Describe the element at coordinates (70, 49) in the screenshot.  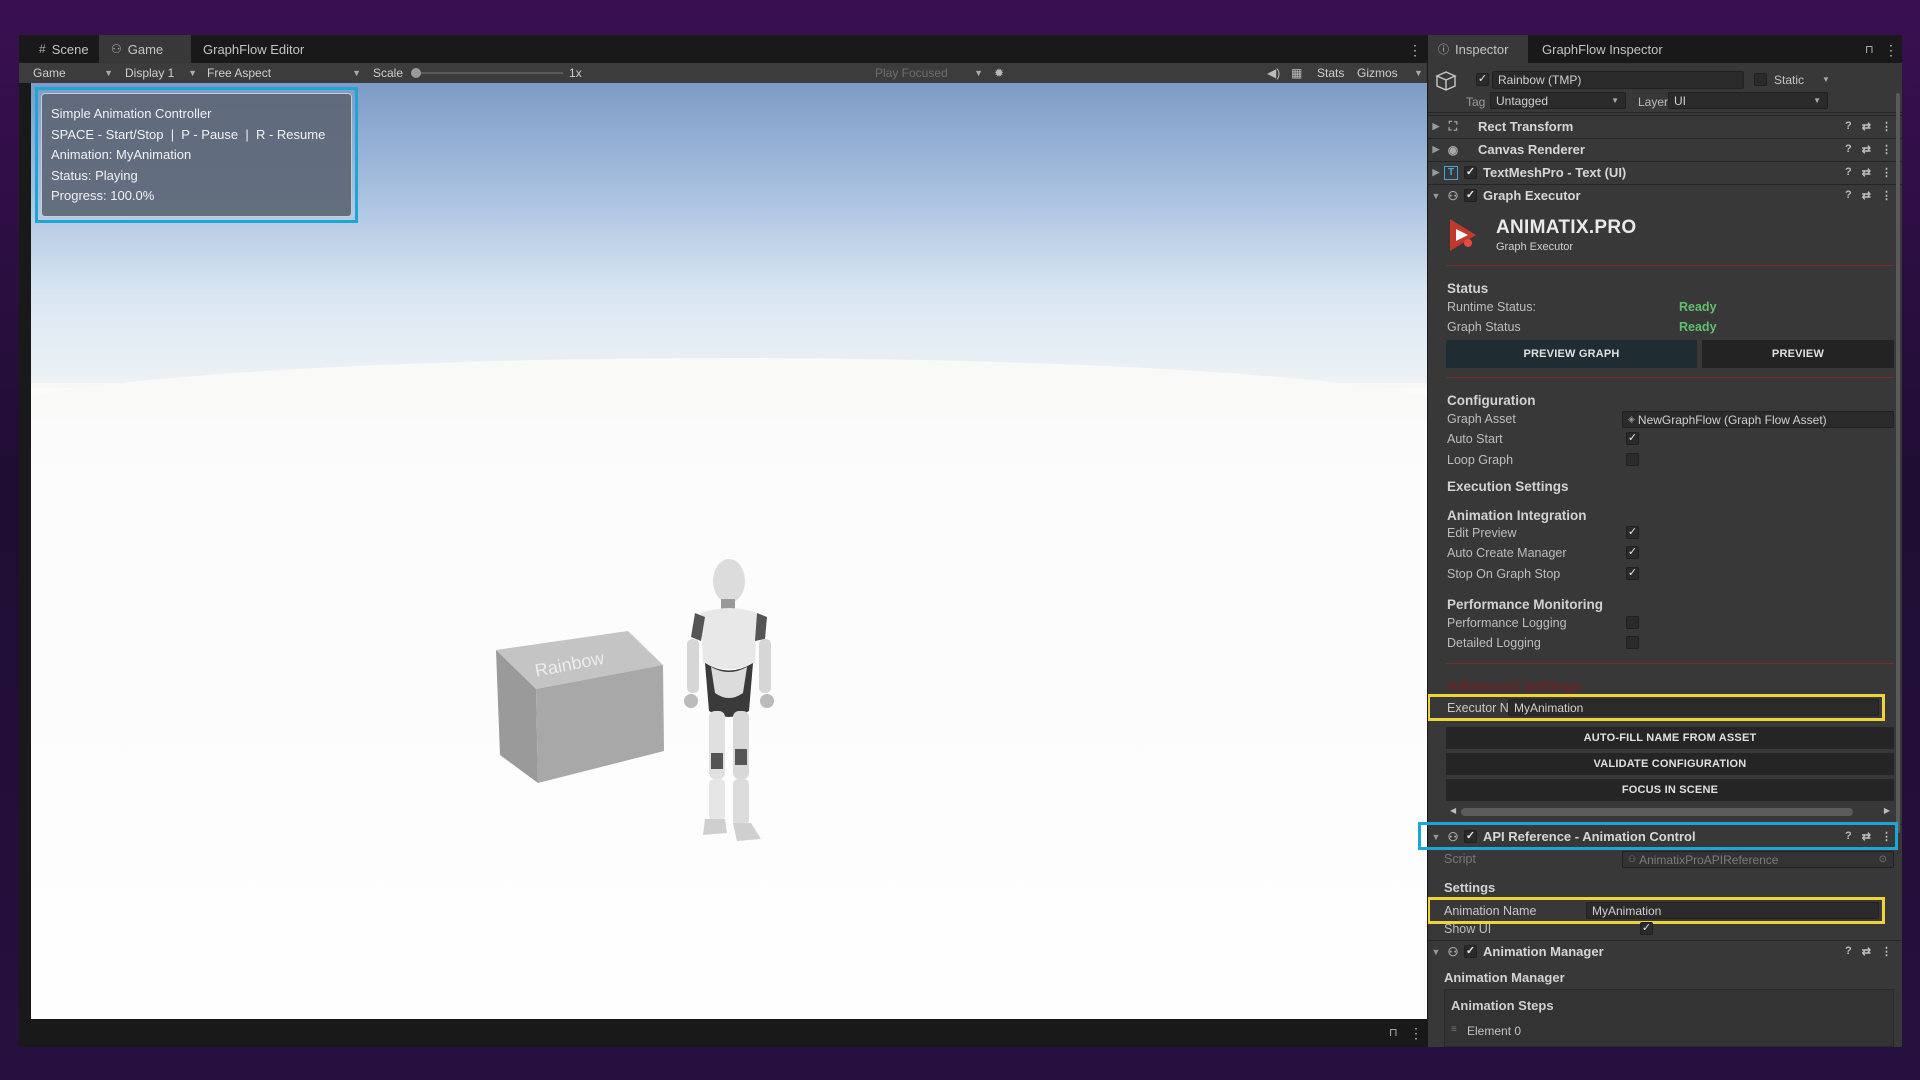
I see `tab-scene-label: Scene` at that location.